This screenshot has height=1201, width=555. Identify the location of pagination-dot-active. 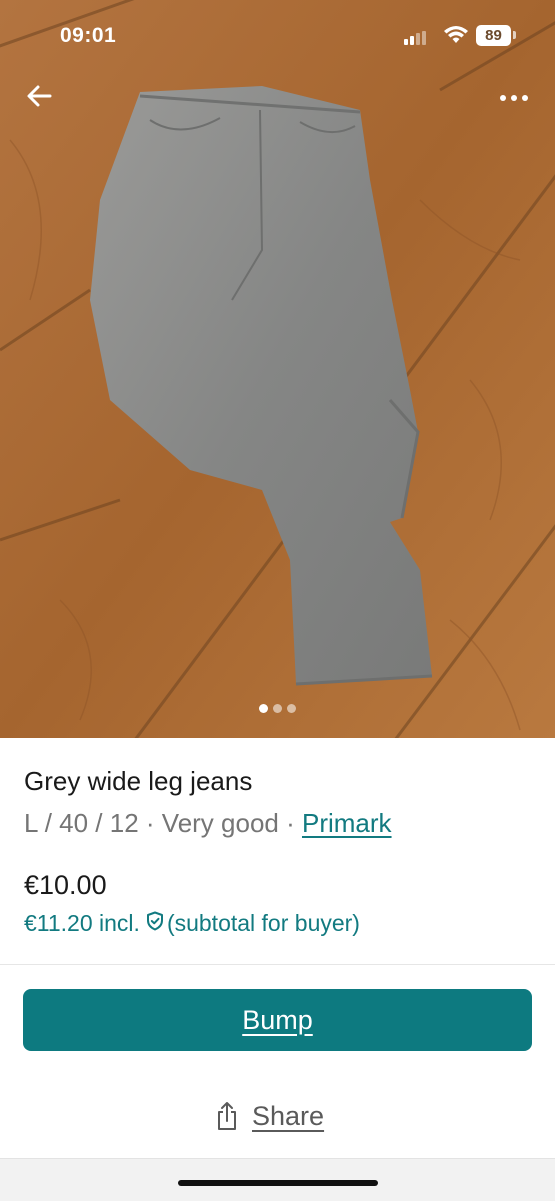
(263, 708).